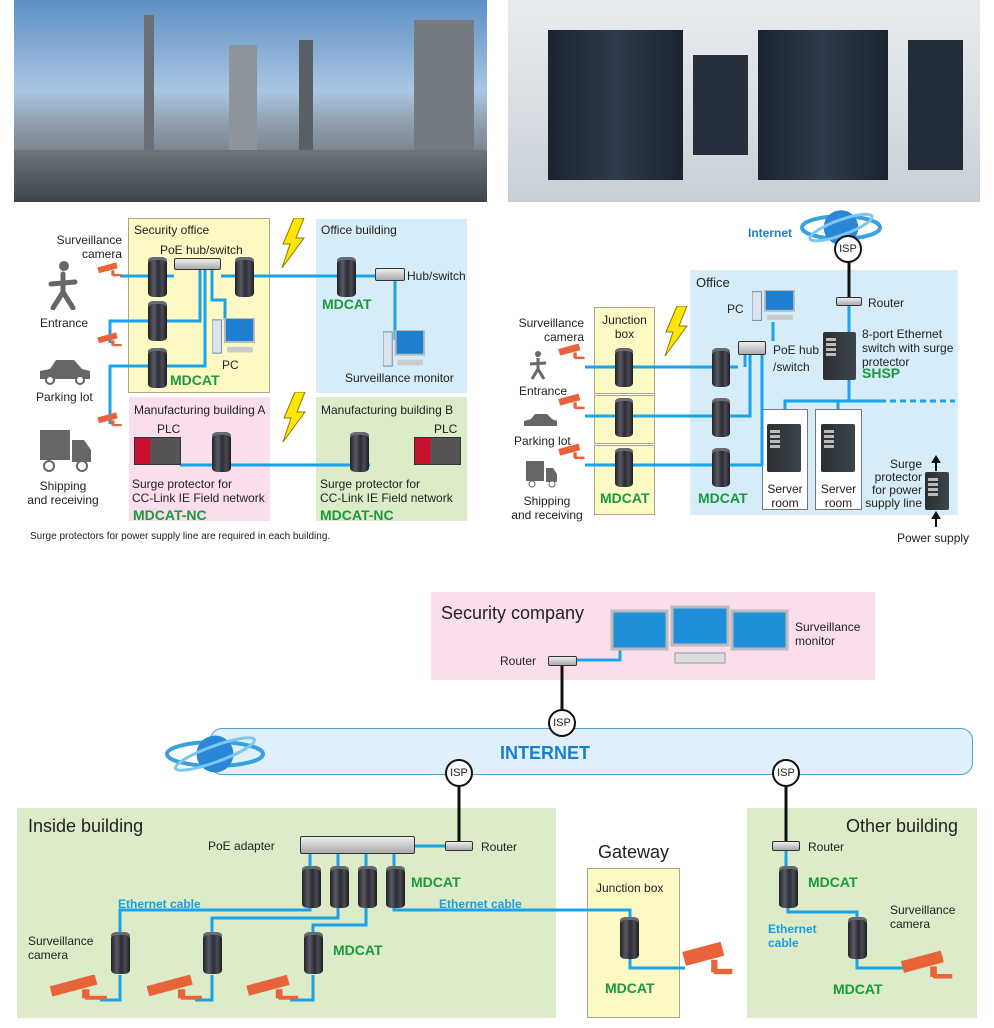 This screenshot has height=1028, width=994. I want to click on parking-label: Parking lot, so click(542, 441).